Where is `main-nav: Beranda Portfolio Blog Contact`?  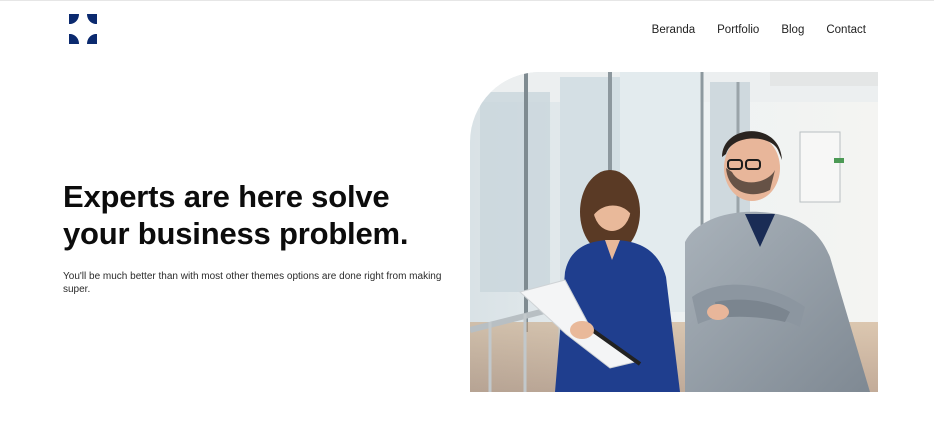
main-nav: Beranda Portfolio Blog Contact is located at coordinates (759, 30).